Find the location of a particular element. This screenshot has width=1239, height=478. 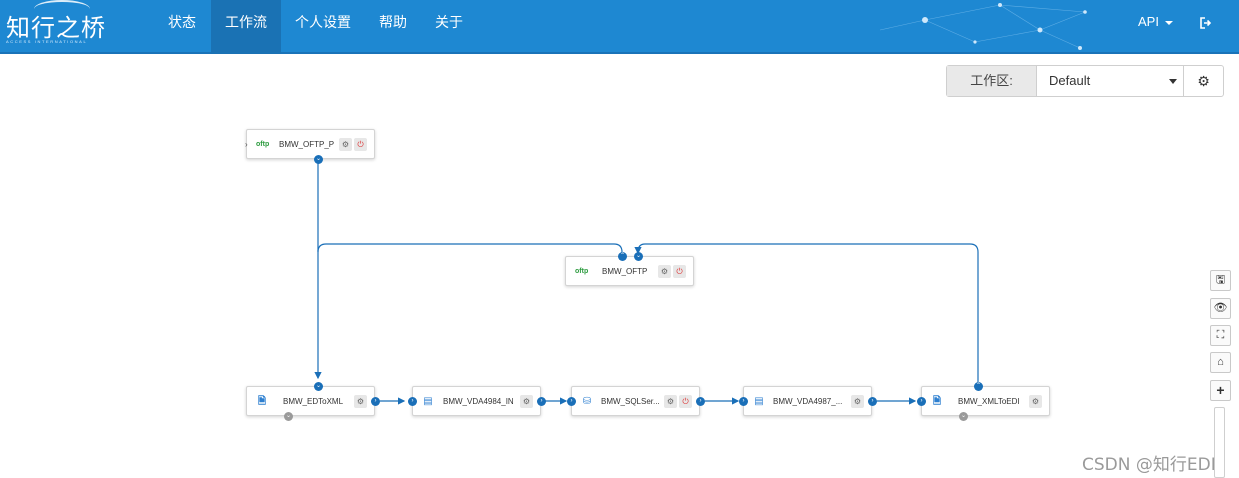

home-button: ⌂ is located at coordinates (1220, 362).